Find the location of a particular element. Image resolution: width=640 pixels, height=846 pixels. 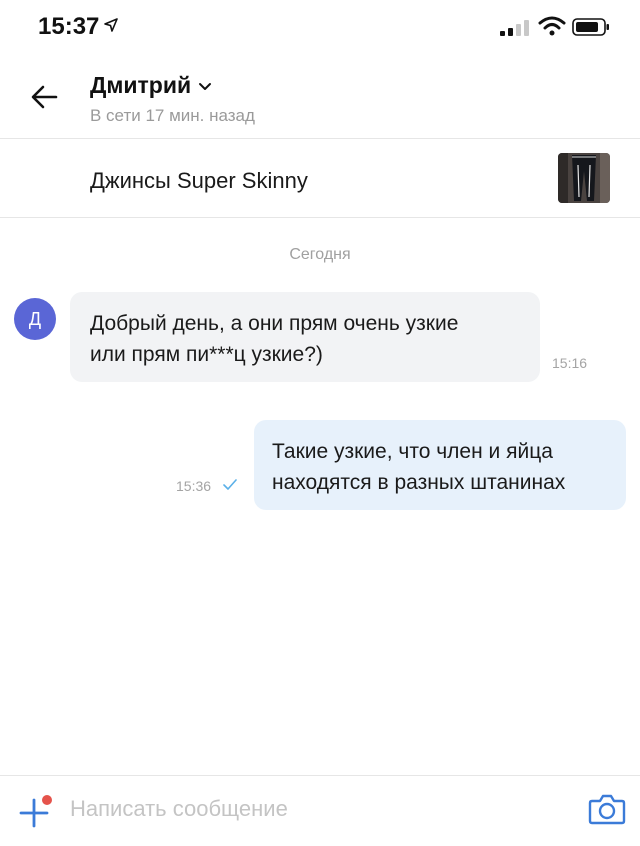

contact-status: В сети 17 мин. назад is located at coordinates (172, 115).